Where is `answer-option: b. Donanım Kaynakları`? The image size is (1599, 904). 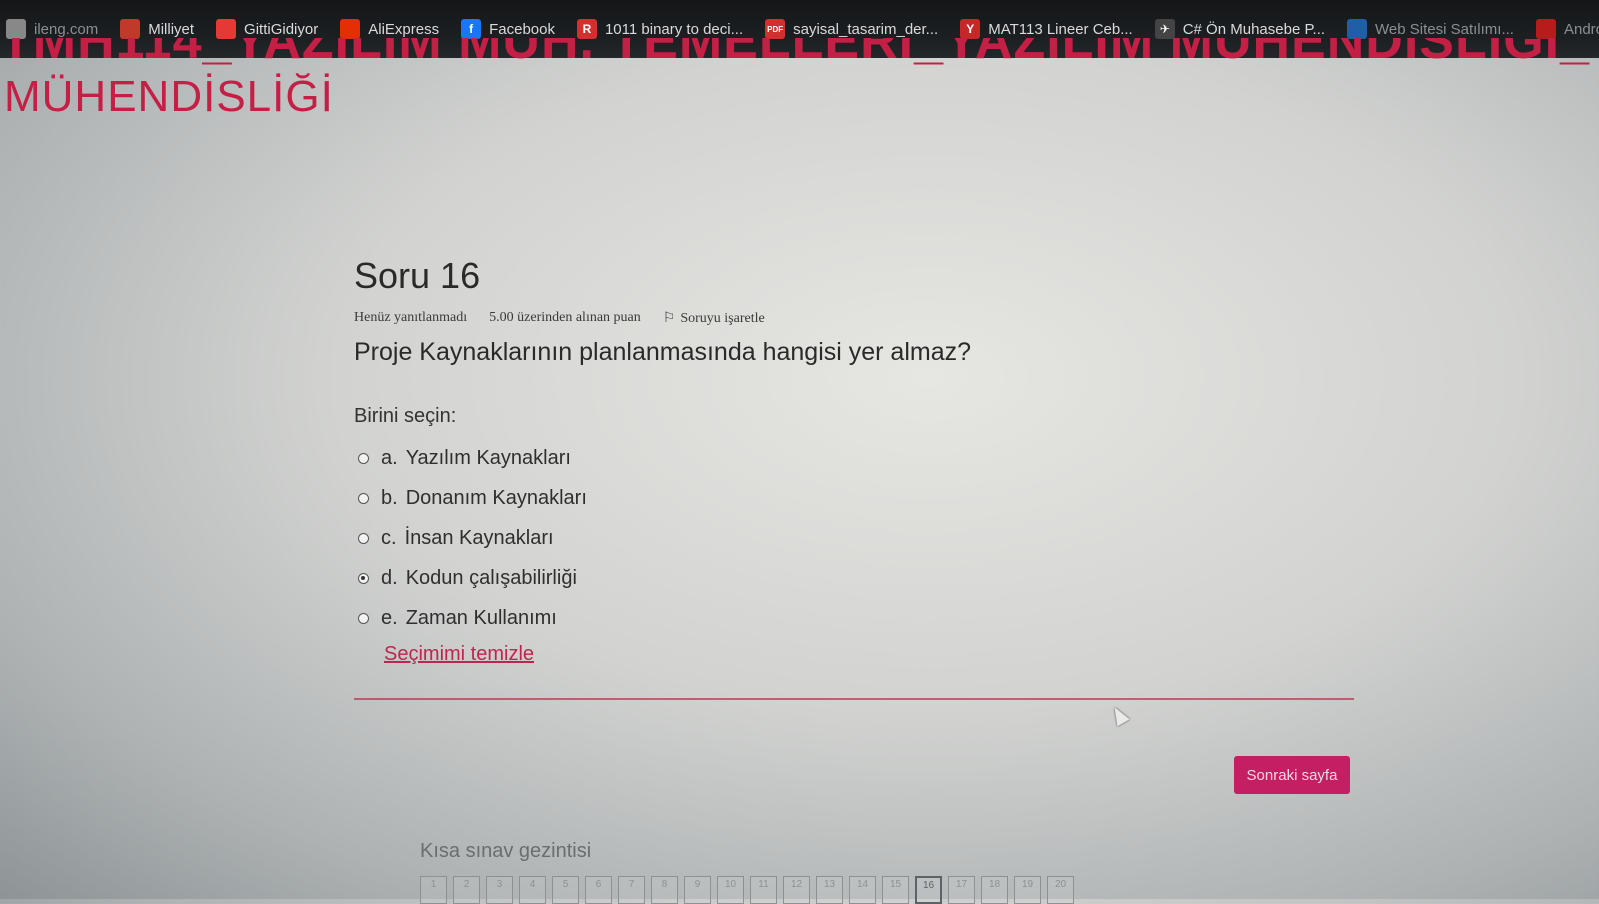 answer-option: b. Donanım Kaynakları is located at coordinates (472, 498).